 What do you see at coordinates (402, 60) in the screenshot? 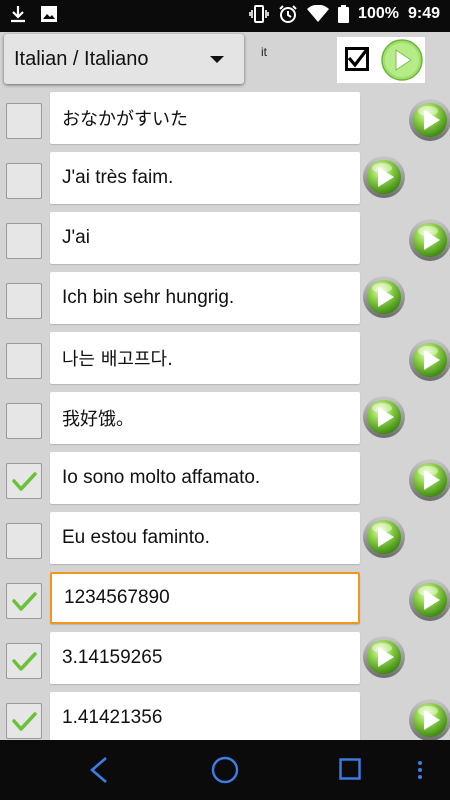
I see `play-all-icon` at bounding box center [402, 60].